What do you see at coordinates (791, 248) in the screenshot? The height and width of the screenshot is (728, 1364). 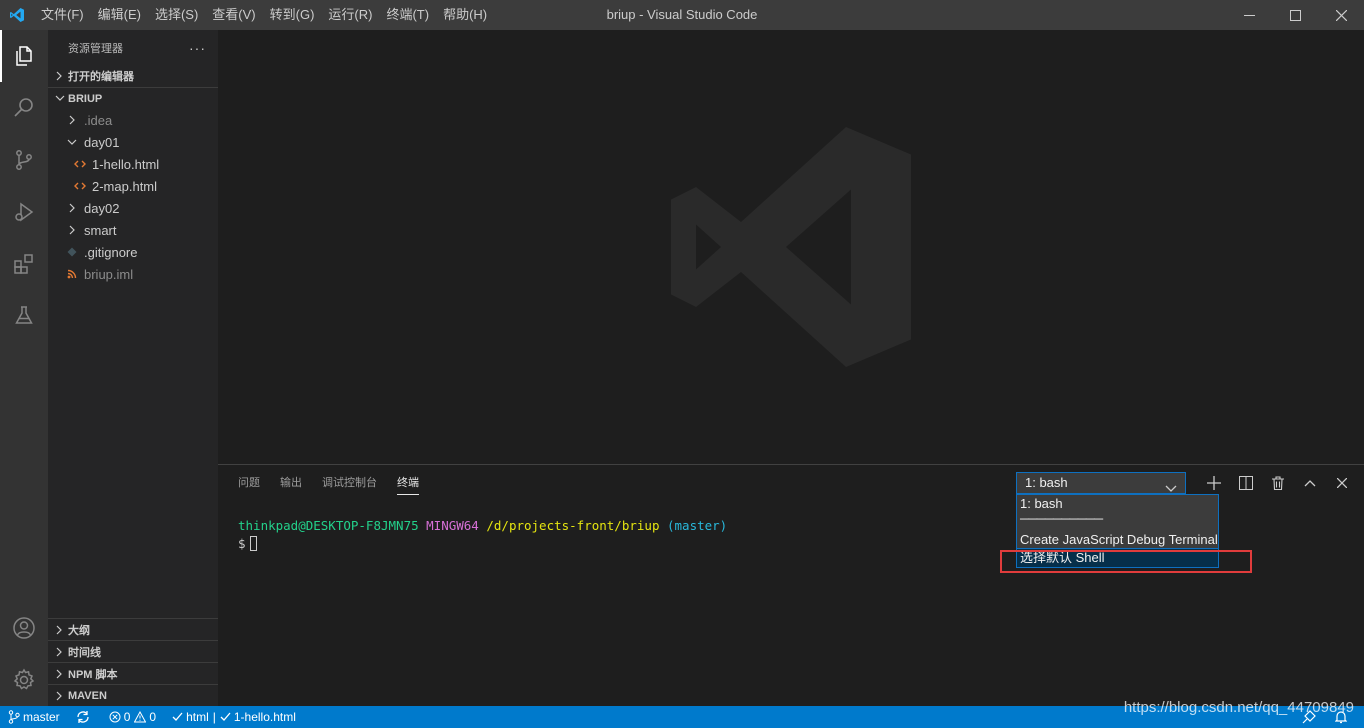 I see `vscode-watermark-logo-icon` at bounding box center [791, 248].